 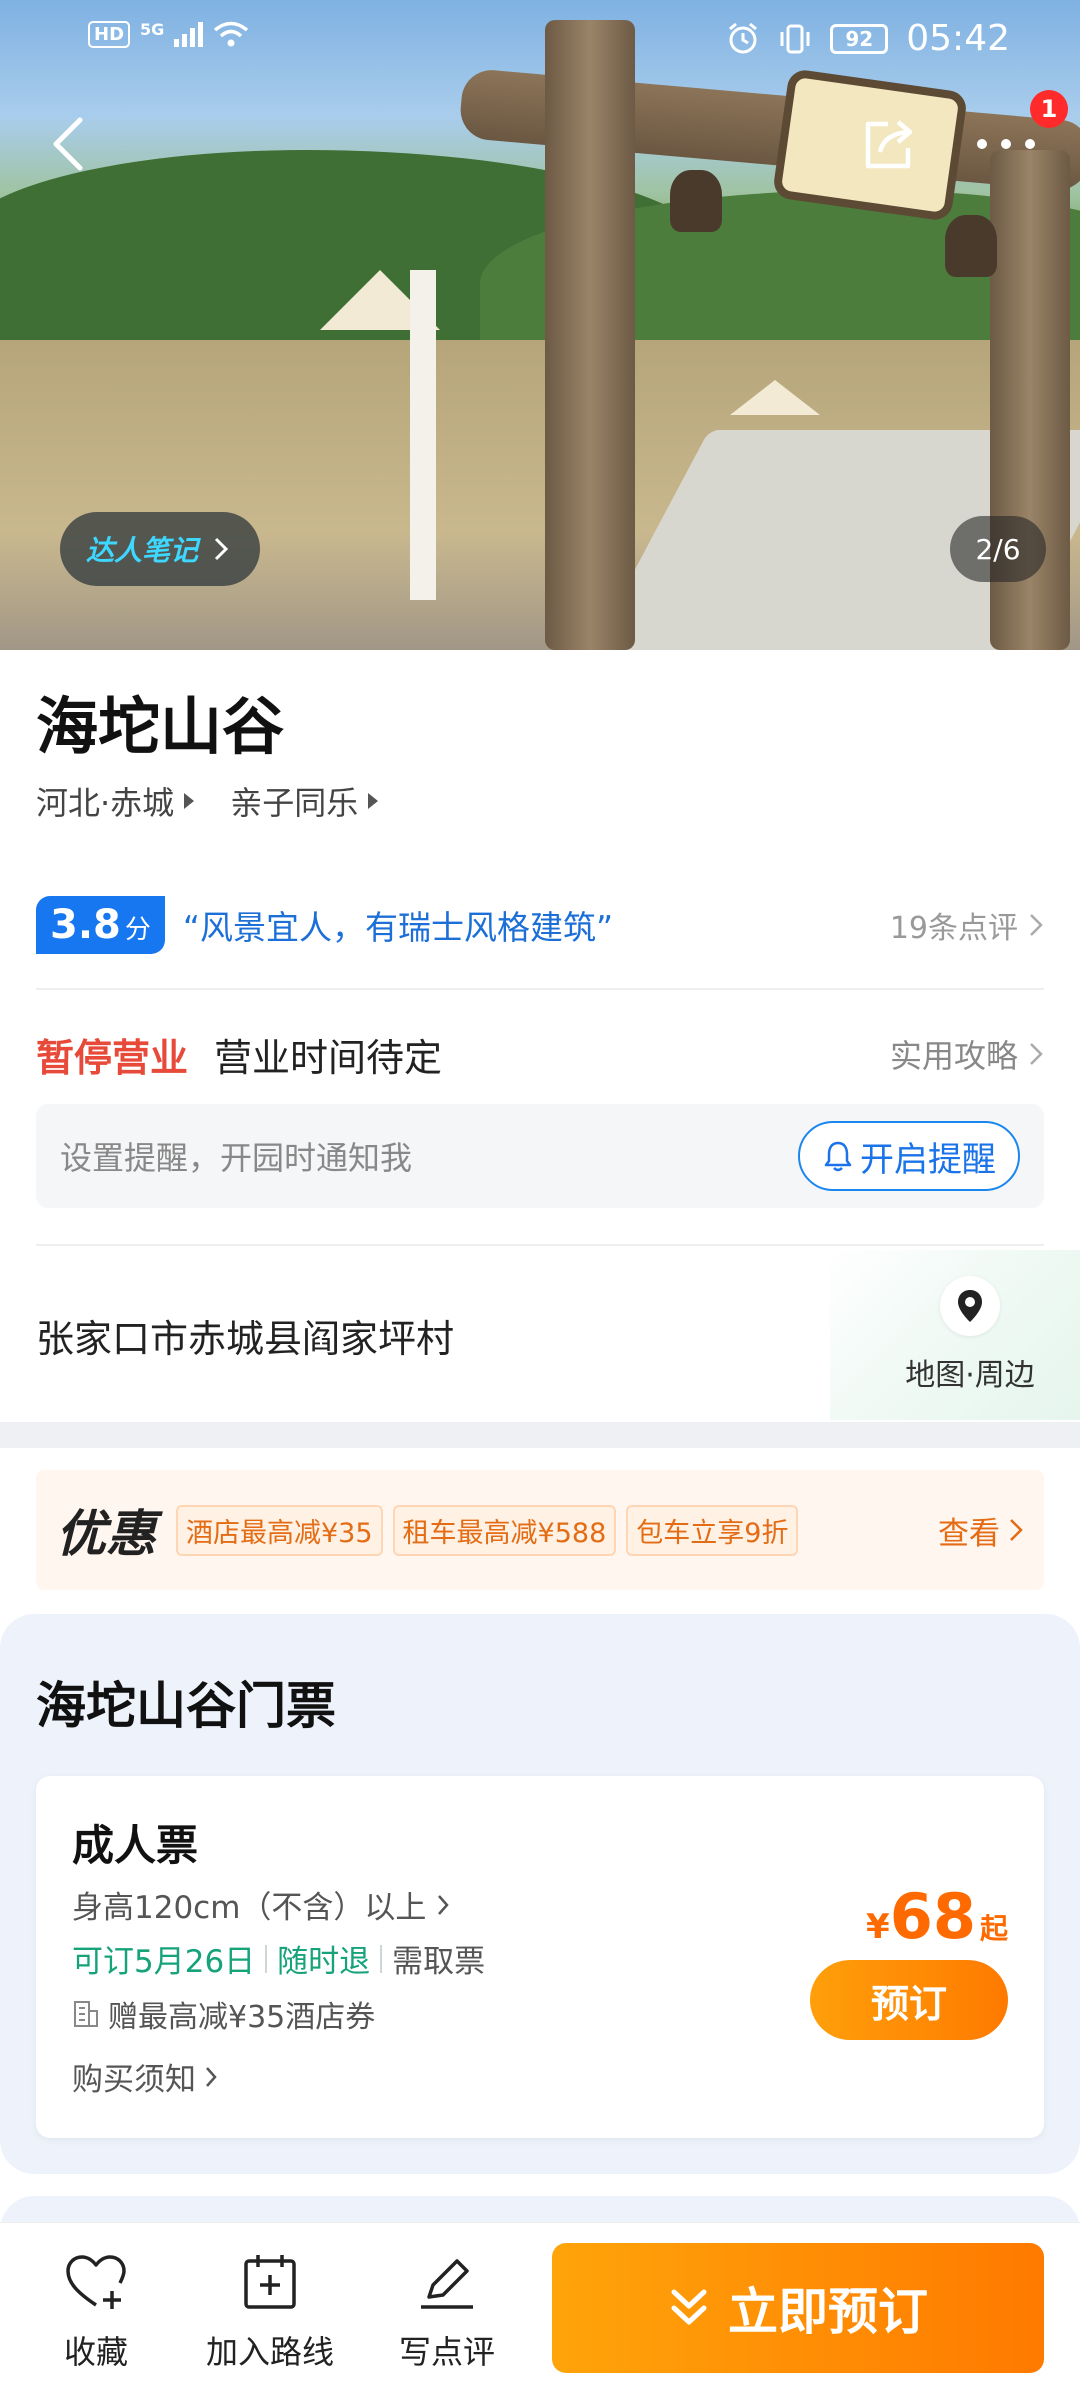 I want to click on location-pin-icon, so click(x=970, y=1306).